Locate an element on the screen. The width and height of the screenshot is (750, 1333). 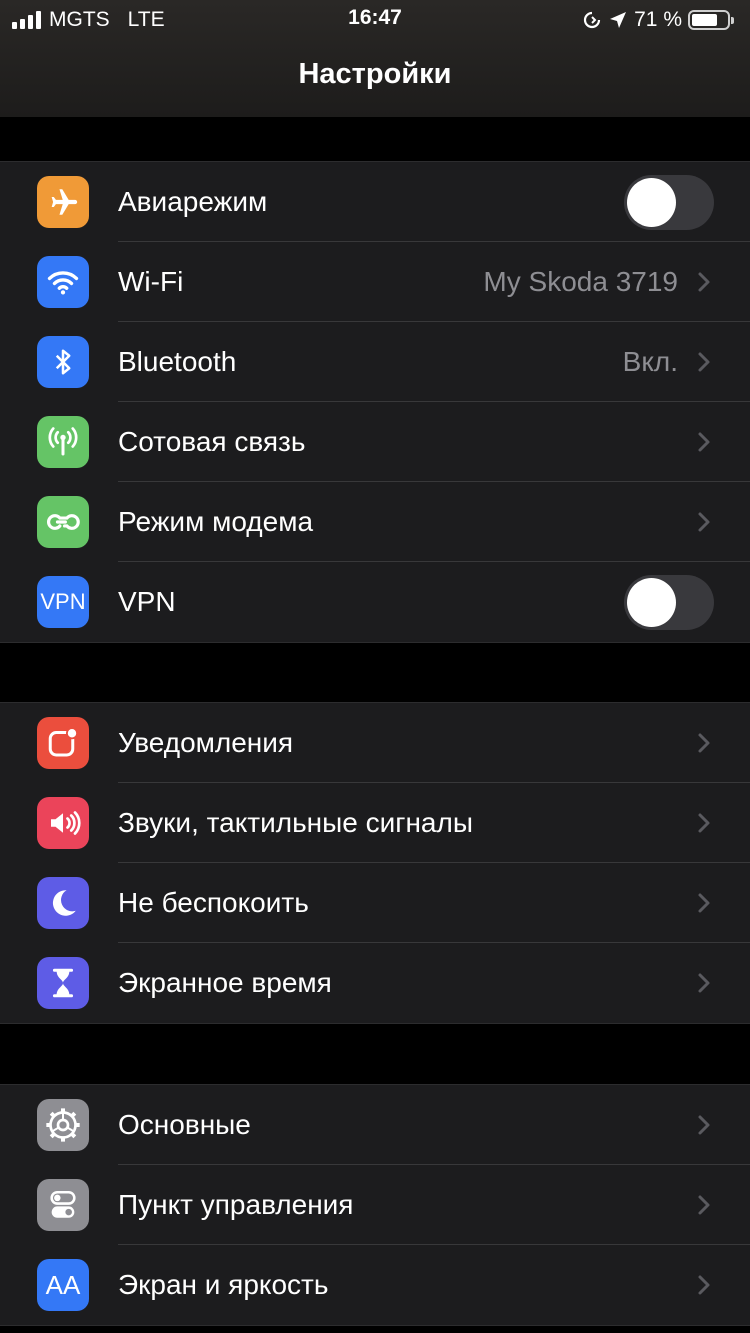
hotspot-icon is located at coordinates (63, 522).